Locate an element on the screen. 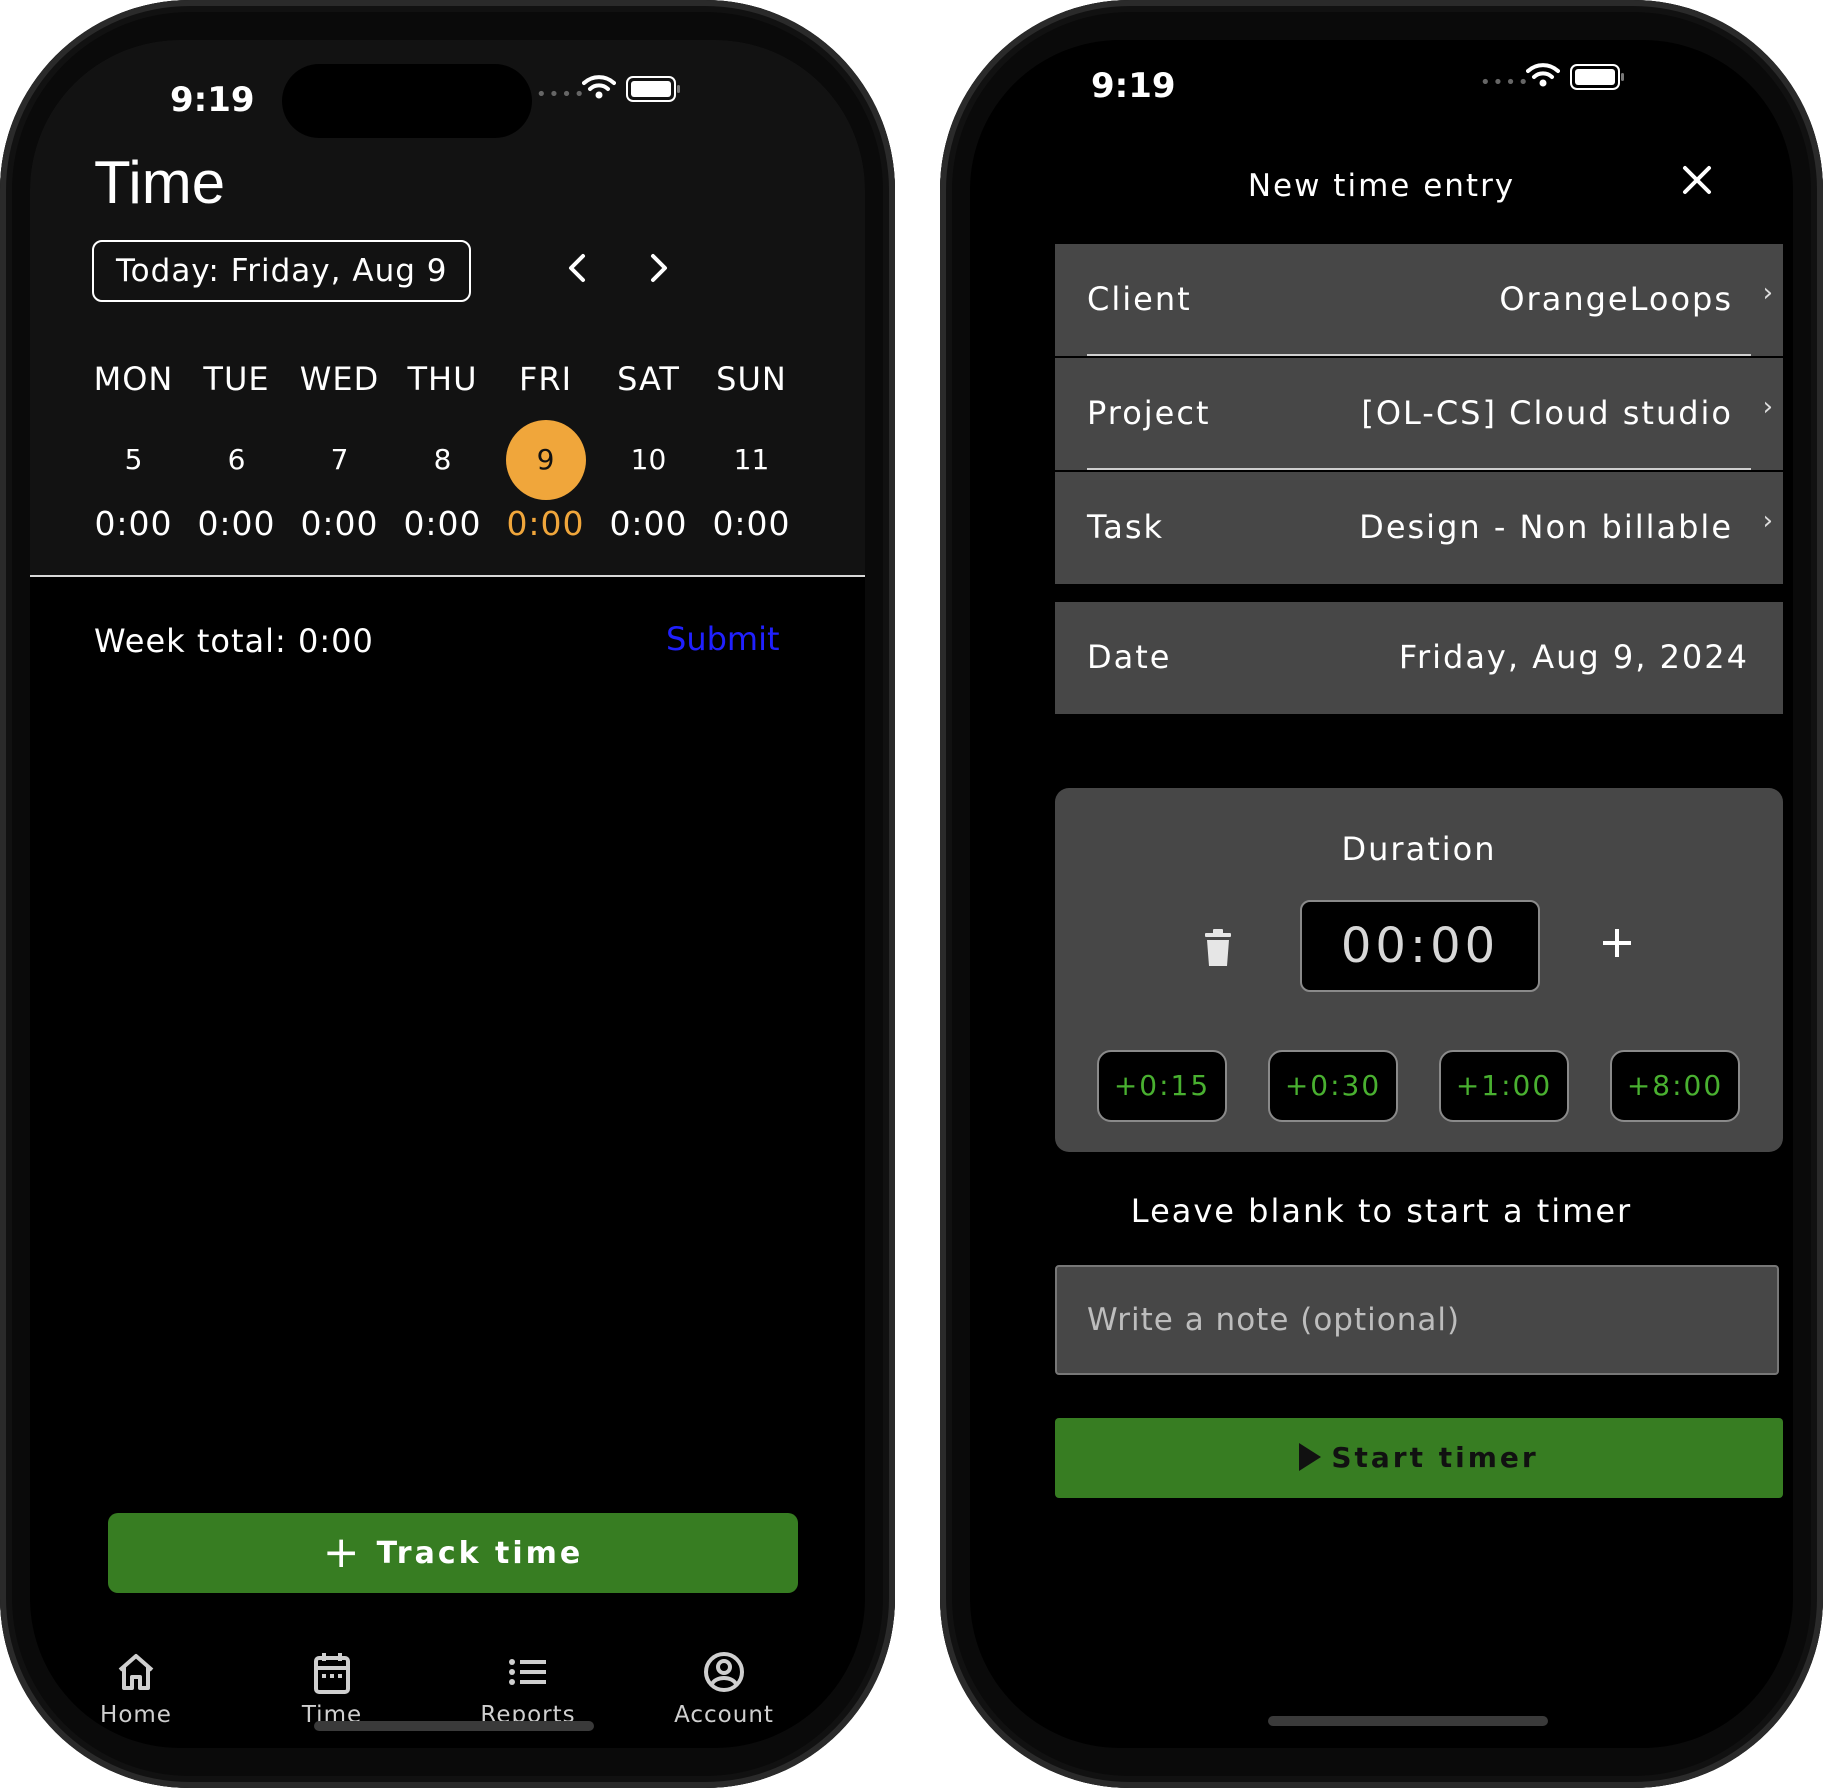  duration-card: Duration 00:00 +0:15 +0:30 +1:00 +8:00 is located at coordinates (1419, 970).